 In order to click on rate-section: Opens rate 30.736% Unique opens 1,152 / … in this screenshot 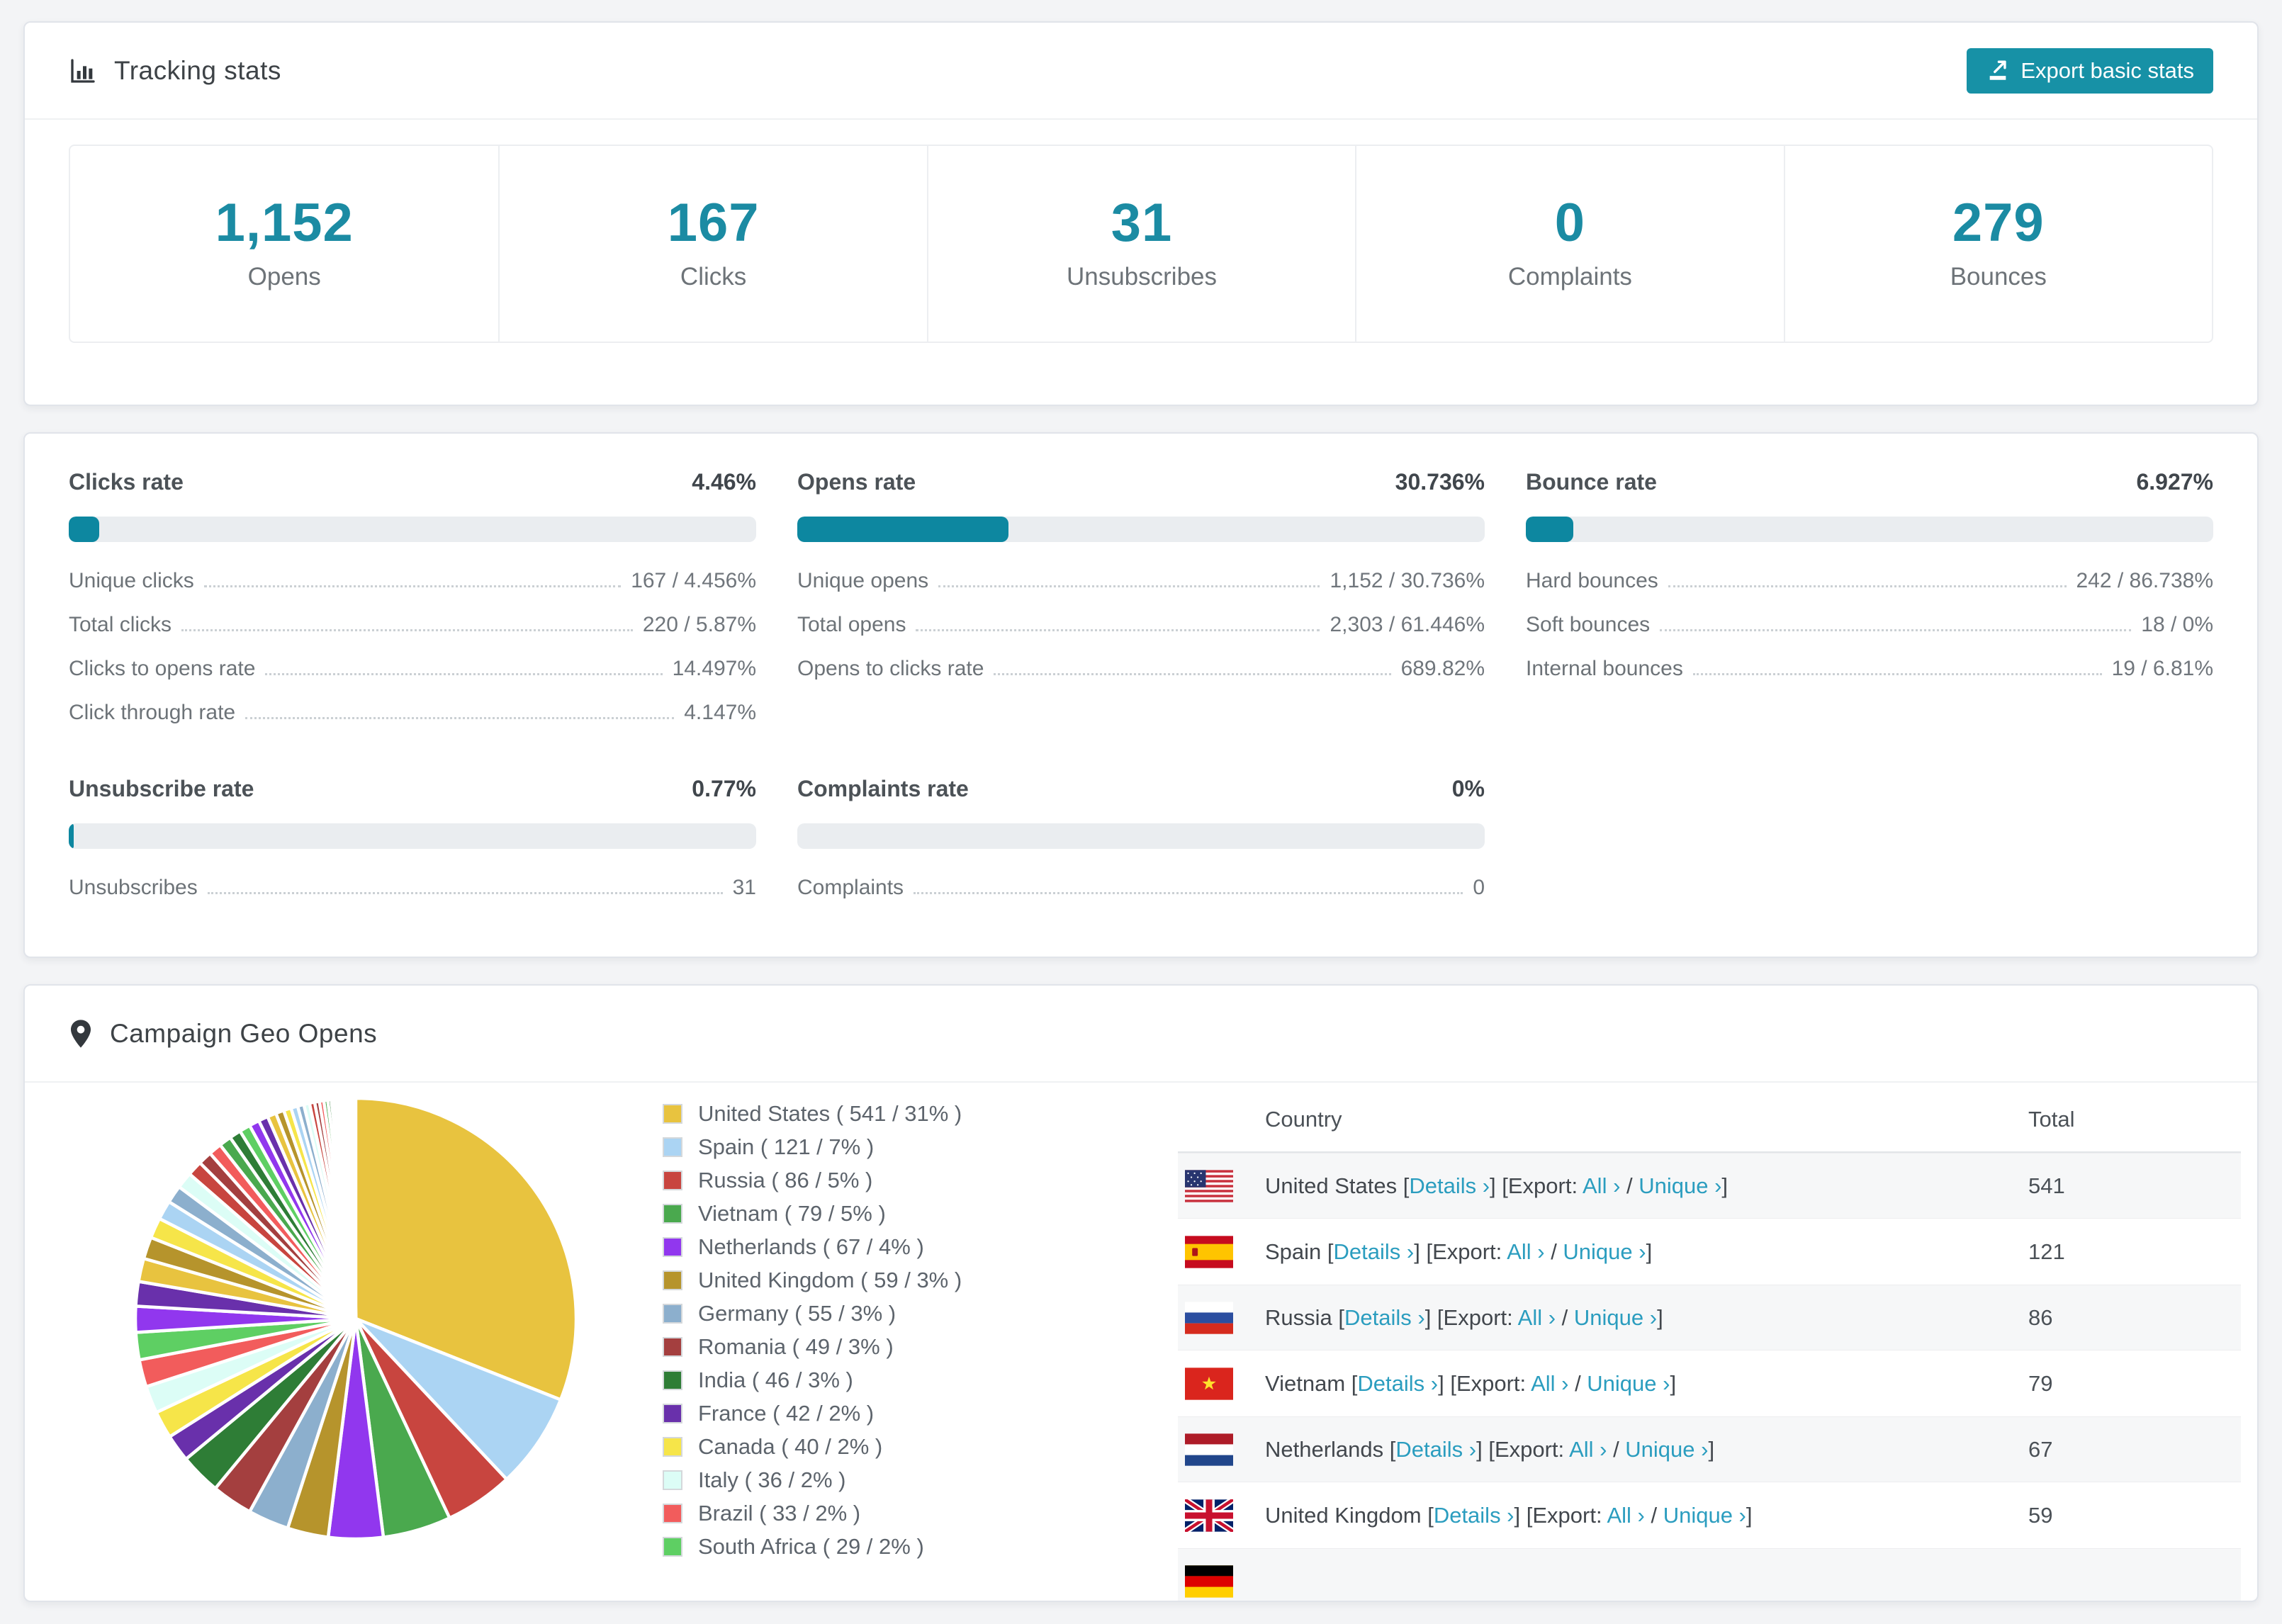, I will do `click(1141, 602)`.